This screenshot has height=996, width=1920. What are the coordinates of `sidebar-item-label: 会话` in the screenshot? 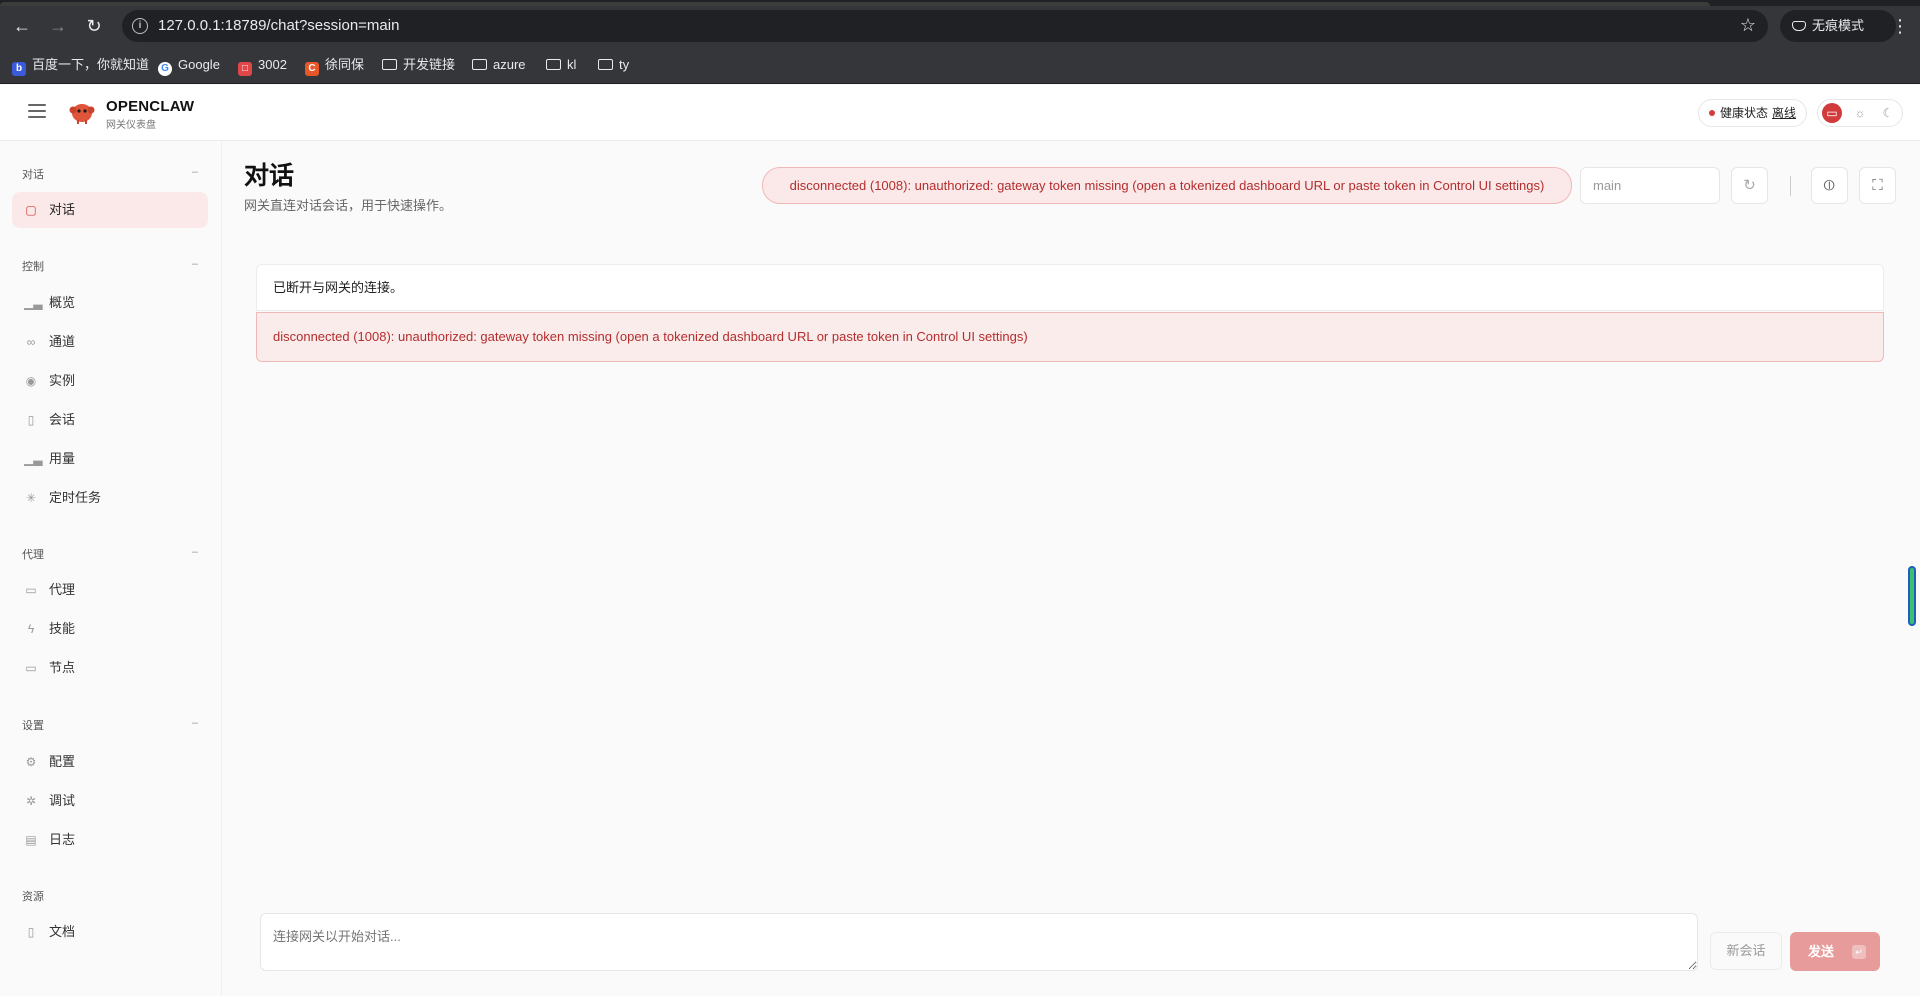 It's located at (62, 419).